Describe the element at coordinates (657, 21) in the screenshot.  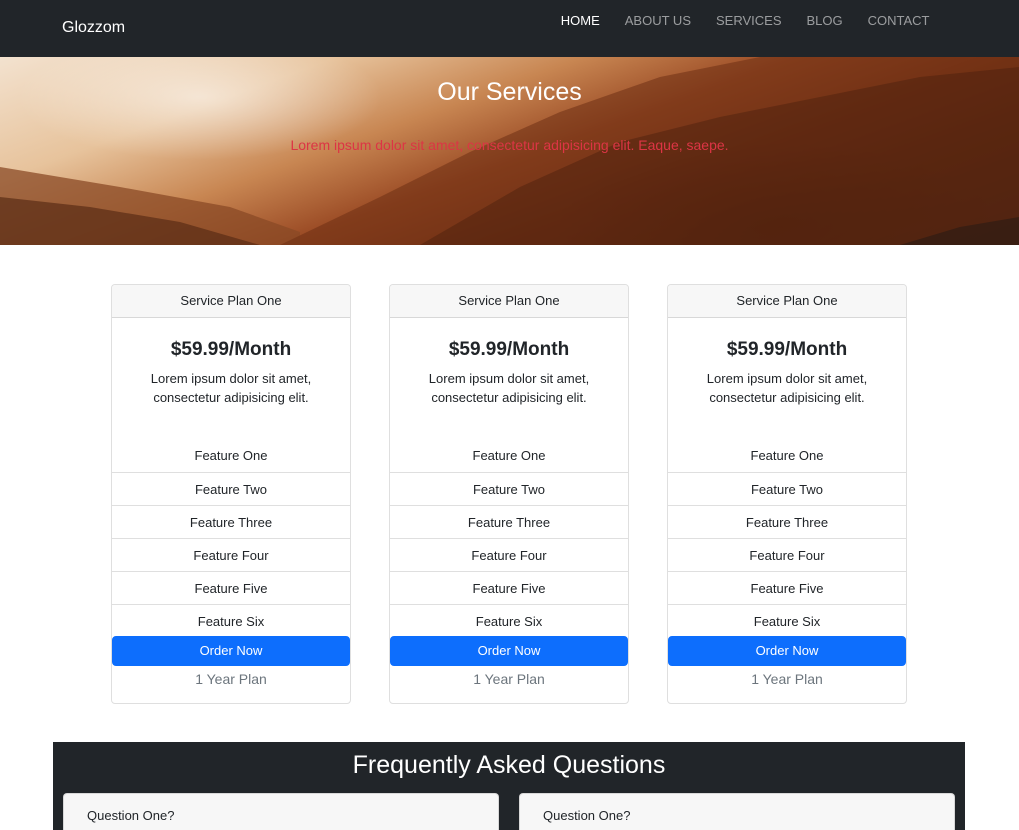
I see `nav-link-about-us: ABOUT US` at that location.